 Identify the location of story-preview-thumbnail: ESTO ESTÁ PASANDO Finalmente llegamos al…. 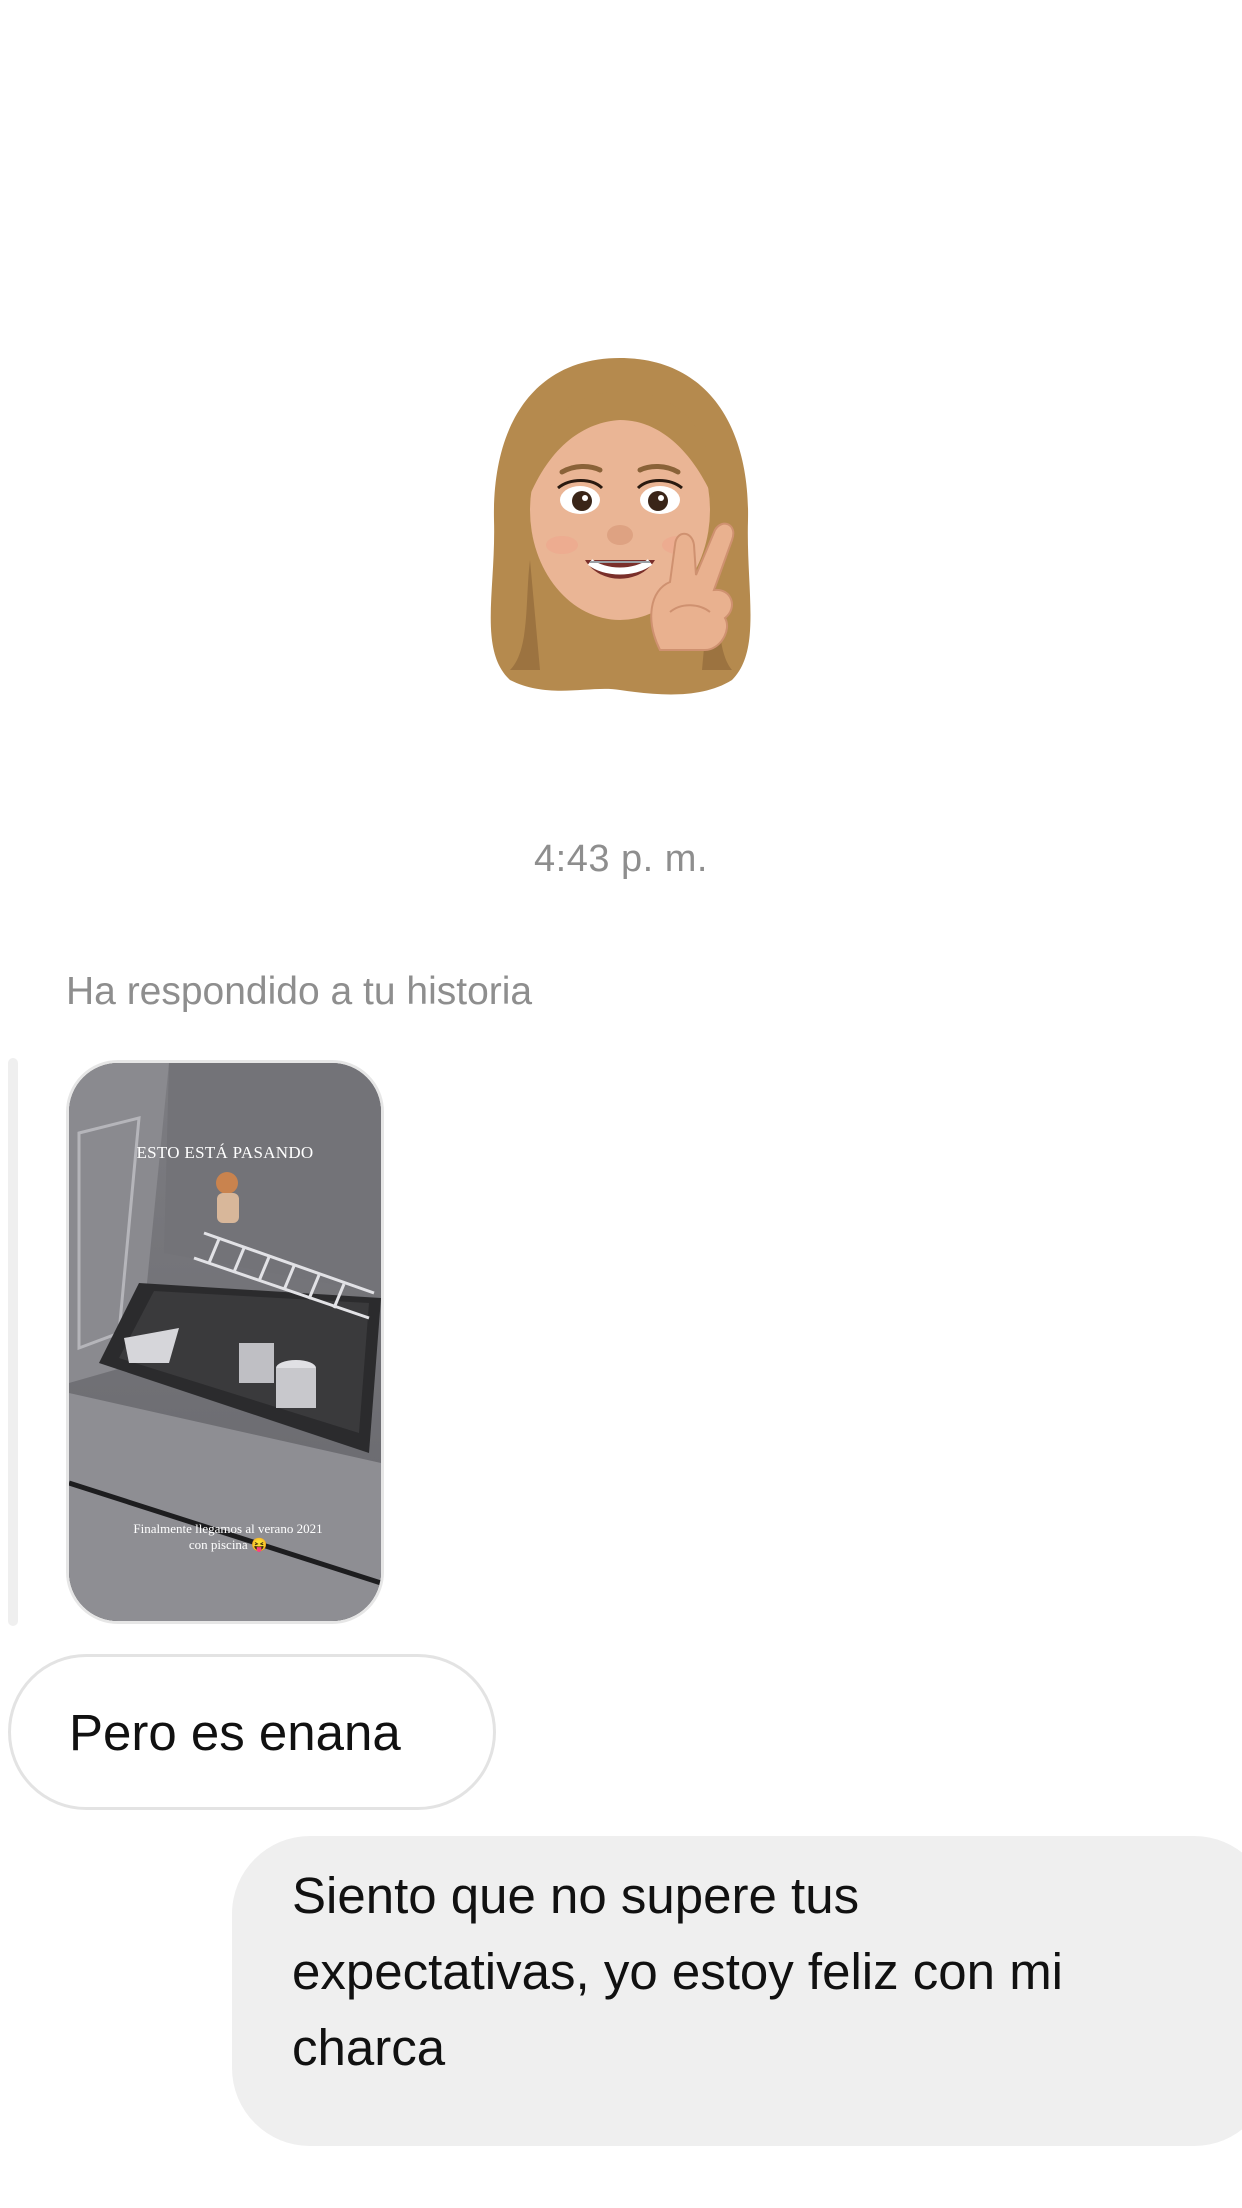
(225, 1342).